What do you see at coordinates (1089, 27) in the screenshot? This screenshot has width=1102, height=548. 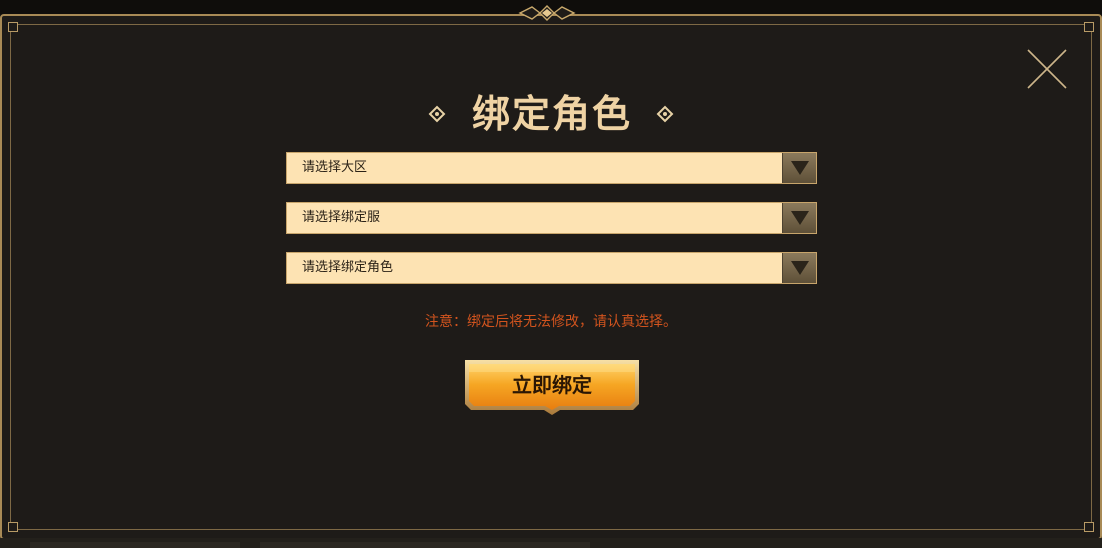 I see `corner-ornament-top-right` at bounding box center [1089, 27].